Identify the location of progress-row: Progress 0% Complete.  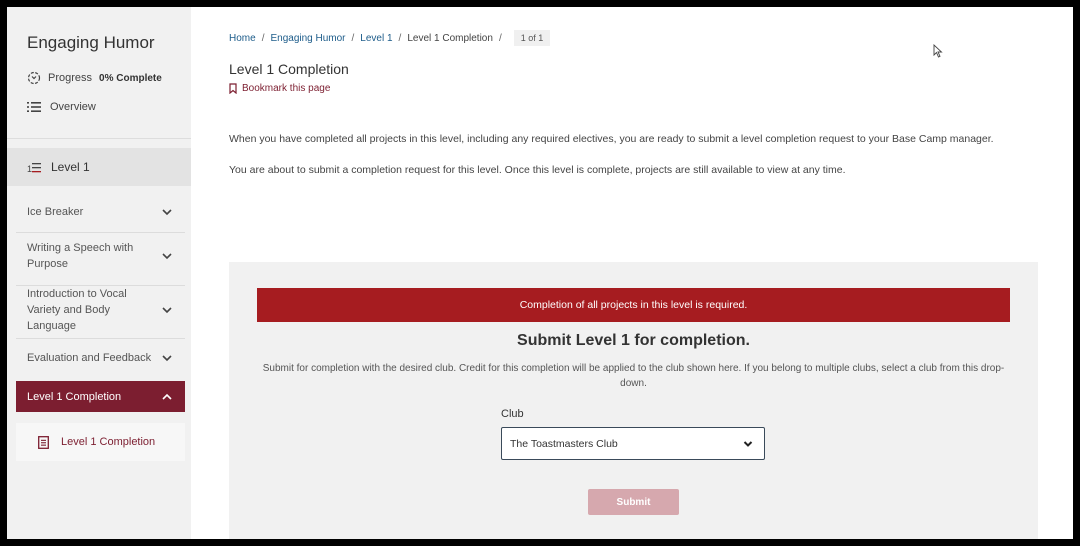
(94, 78).